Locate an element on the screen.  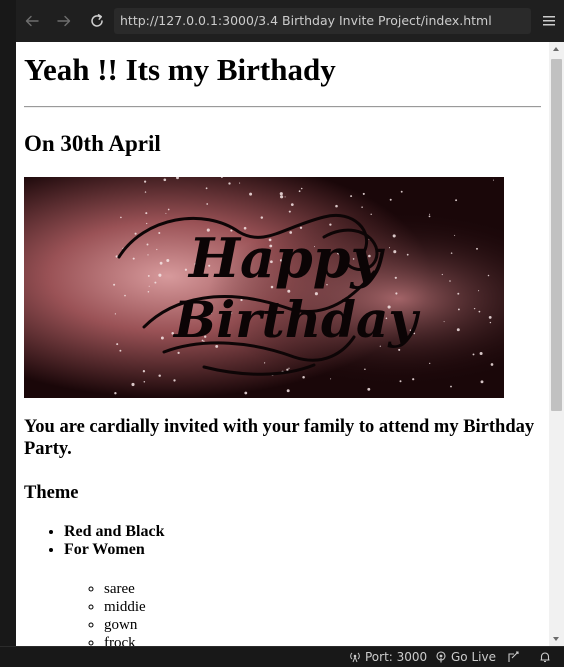
scroll-thumb is located at coordinates (556, 235).